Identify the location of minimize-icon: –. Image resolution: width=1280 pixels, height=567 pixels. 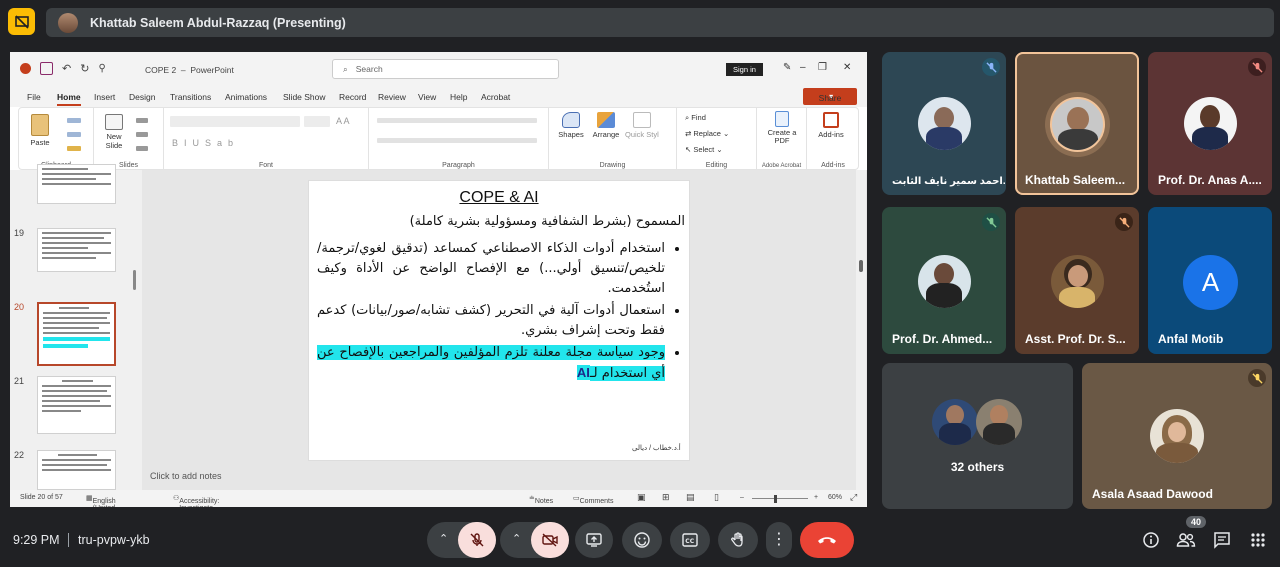
(803, 67).